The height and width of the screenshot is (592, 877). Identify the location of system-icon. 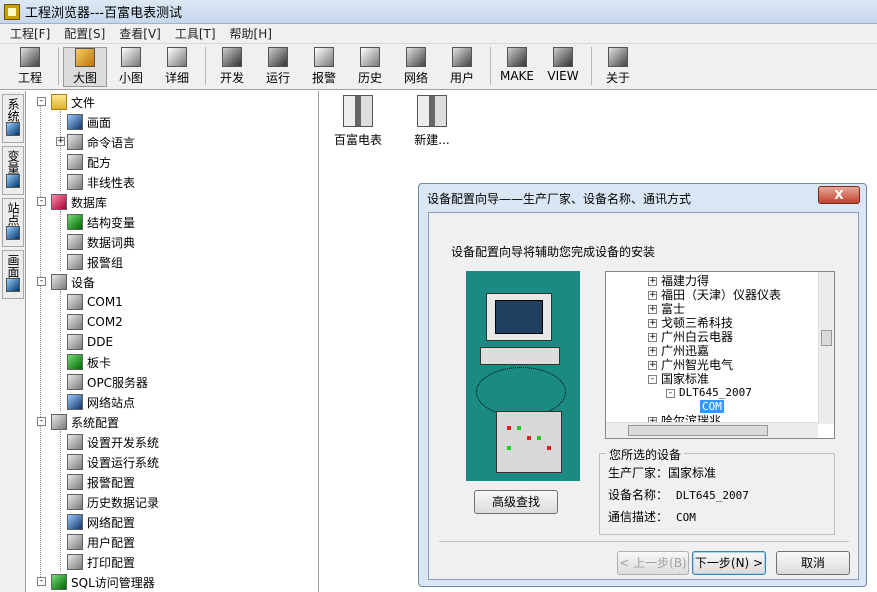
(13, 129).